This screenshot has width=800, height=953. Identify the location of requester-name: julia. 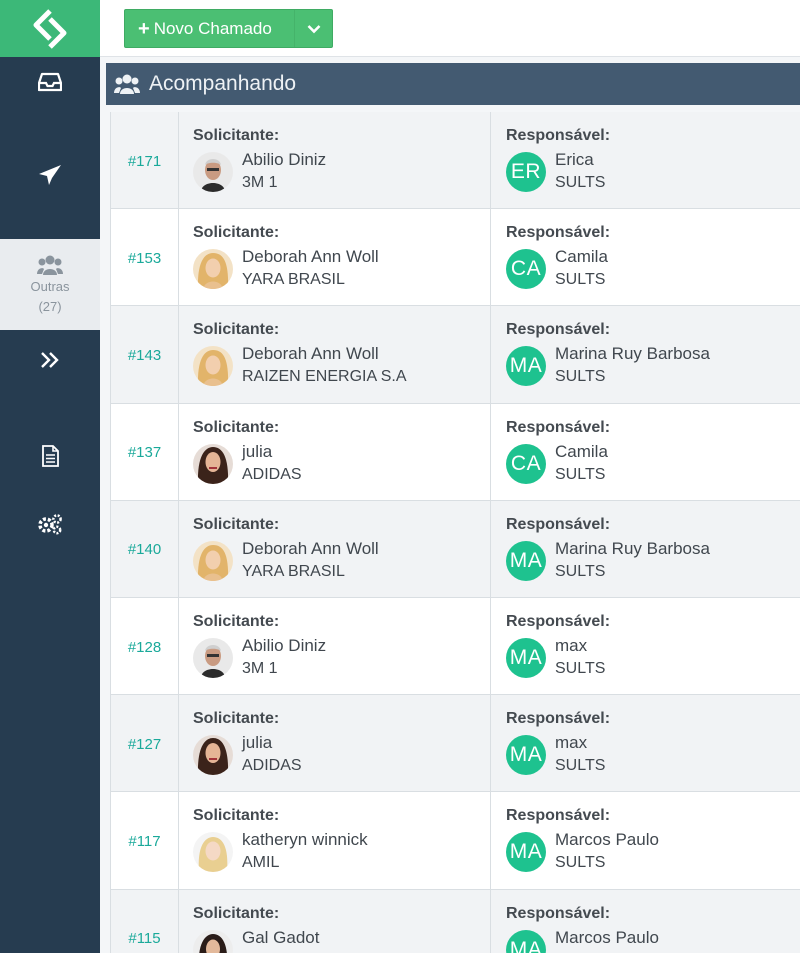
(257, 743).